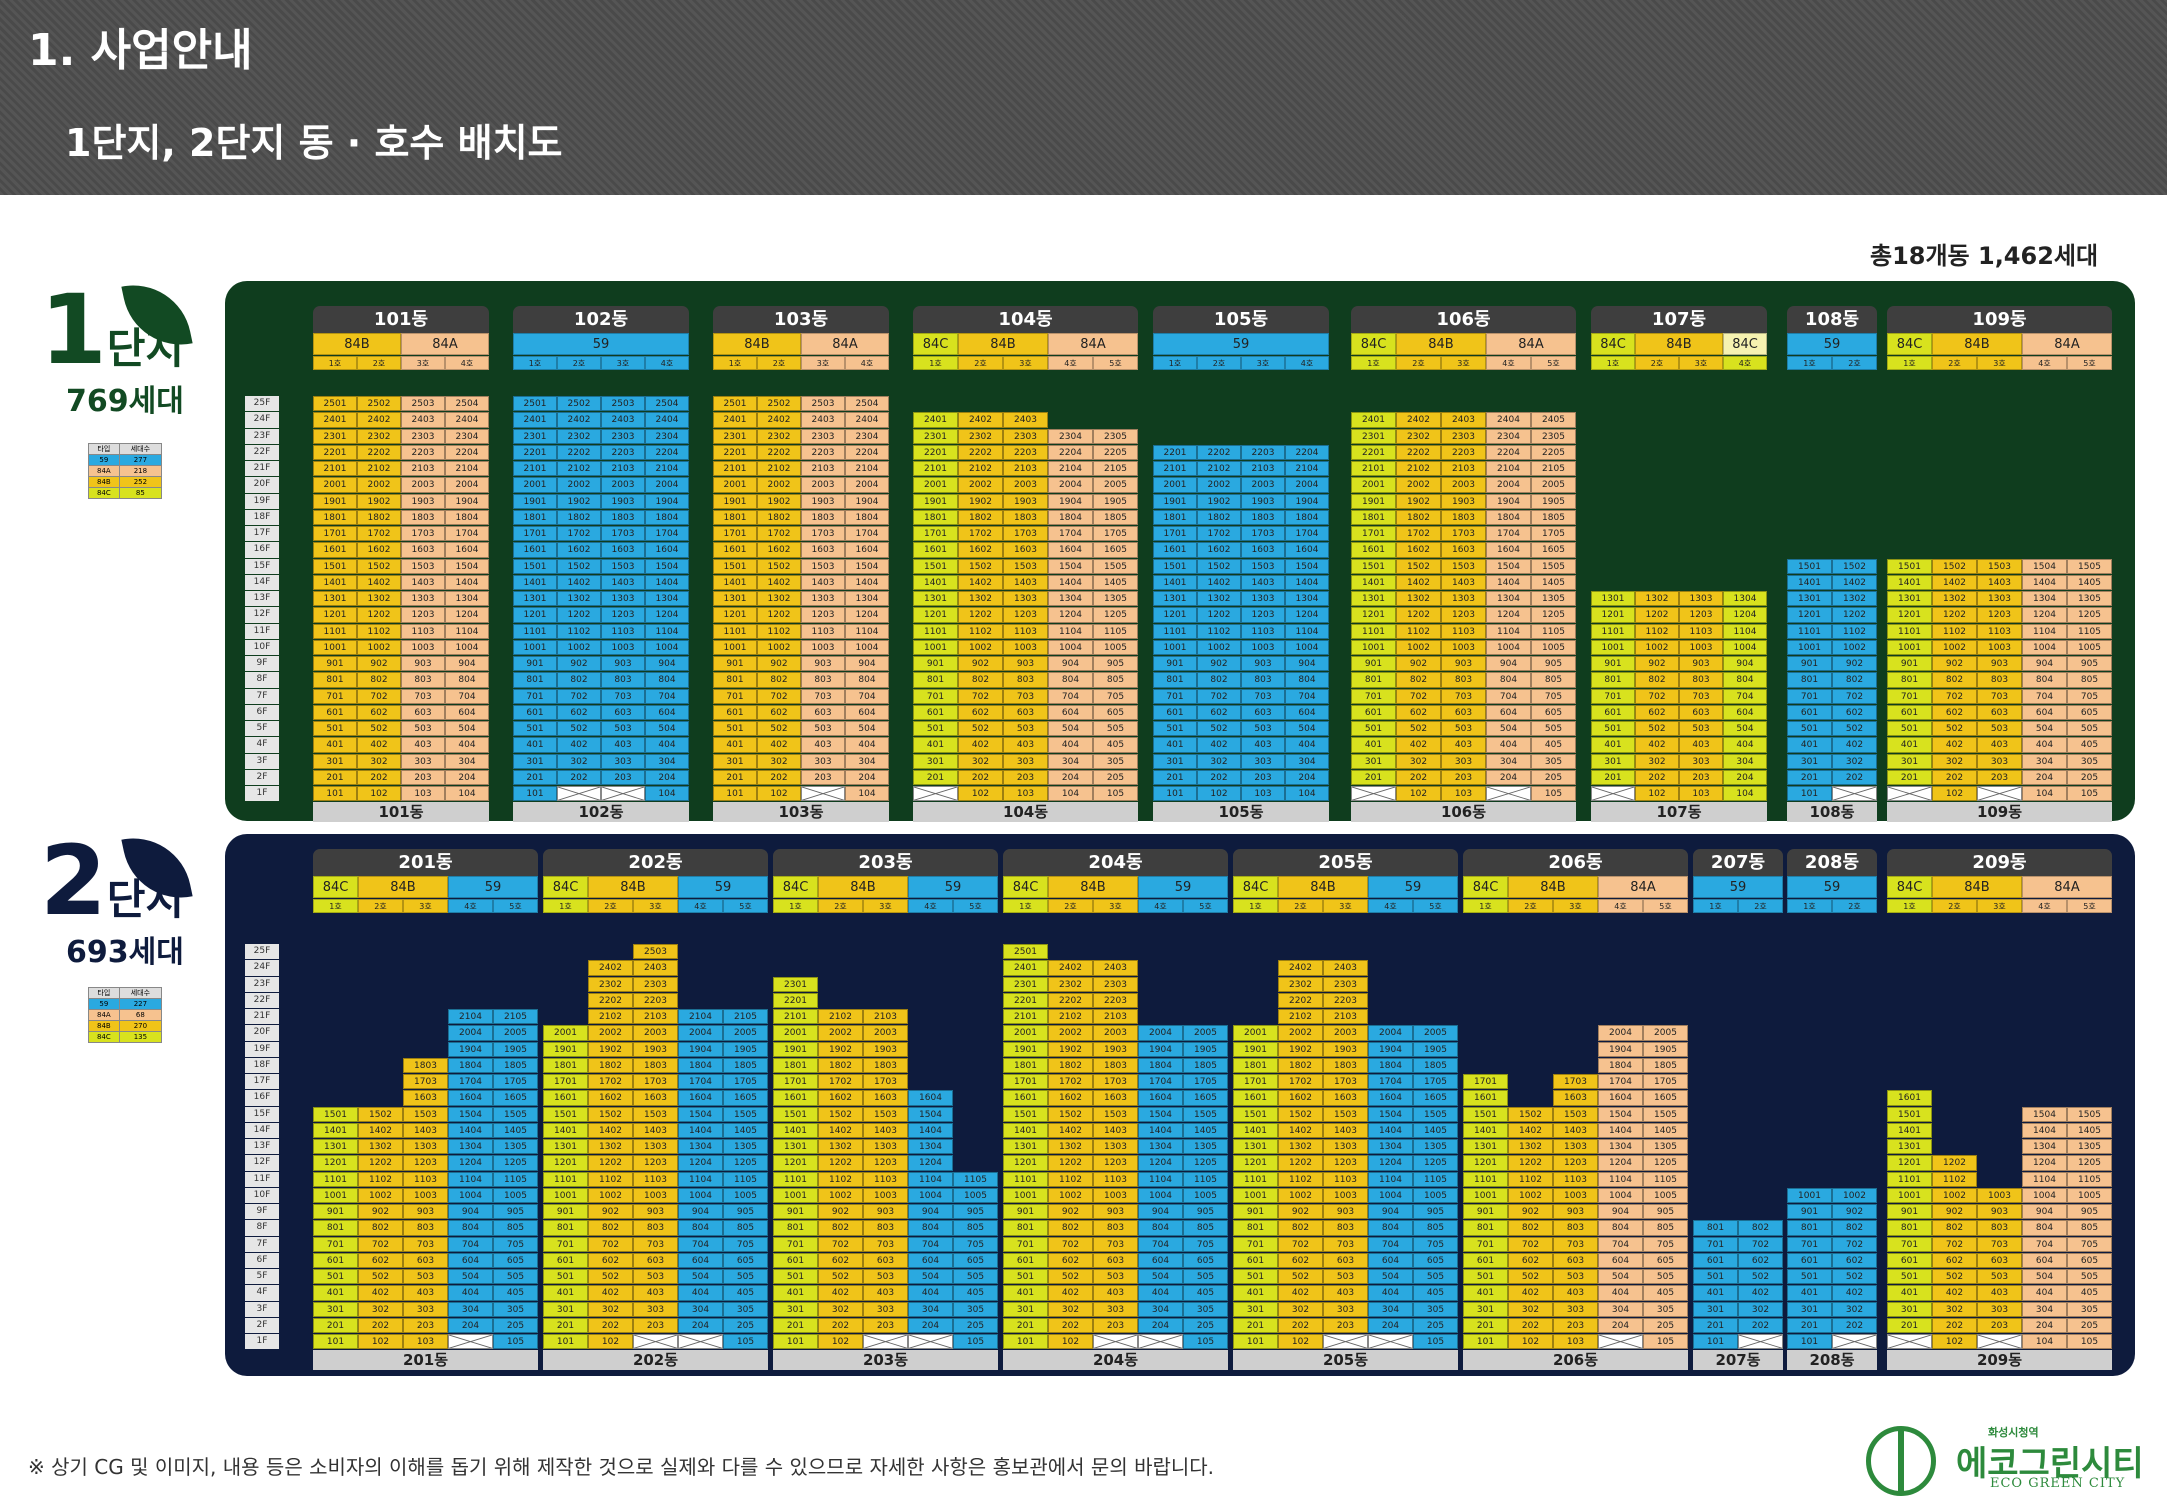 This screenshot has width=2167, height=1500. I want to click on unit-cell: 204, so click(930, 1325).